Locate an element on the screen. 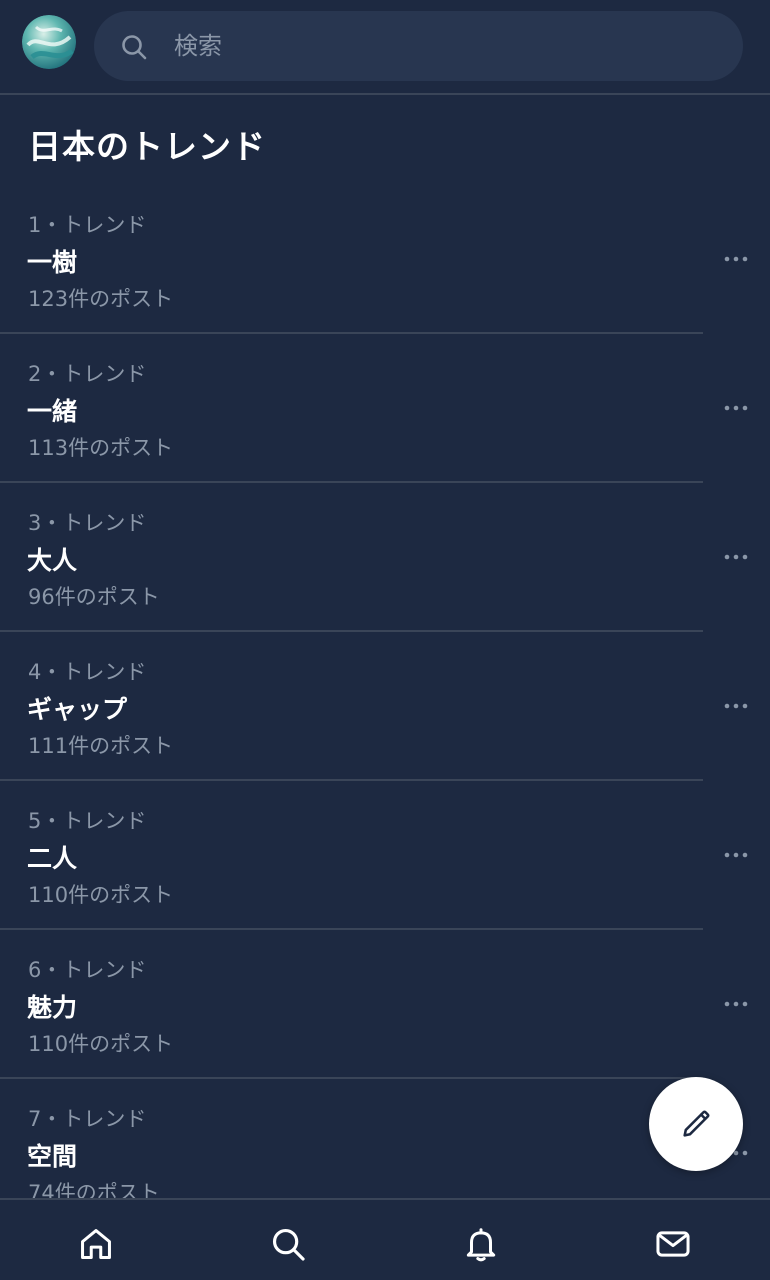 This screenshot has height=1280, width=770. trend-name: 一緒 is located at coordinates (52, 411).